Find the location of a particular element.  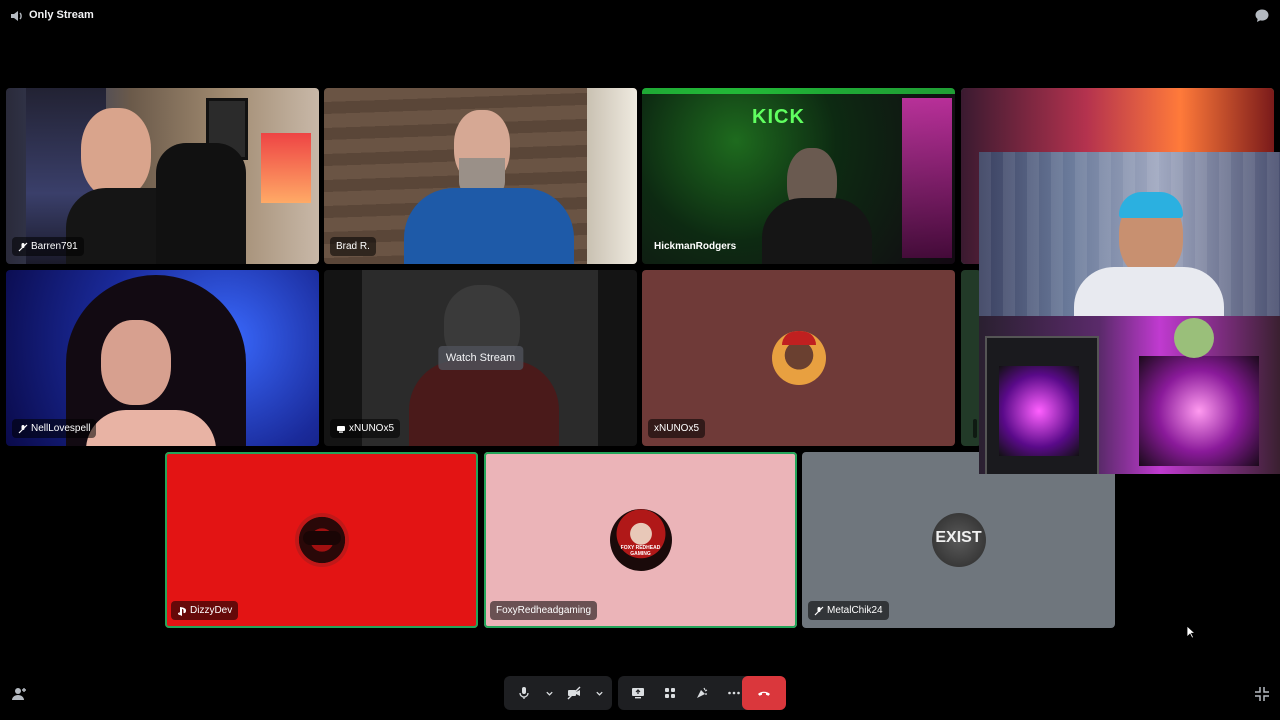

top-bar: Only Stream is located at coordinates (640, 16).